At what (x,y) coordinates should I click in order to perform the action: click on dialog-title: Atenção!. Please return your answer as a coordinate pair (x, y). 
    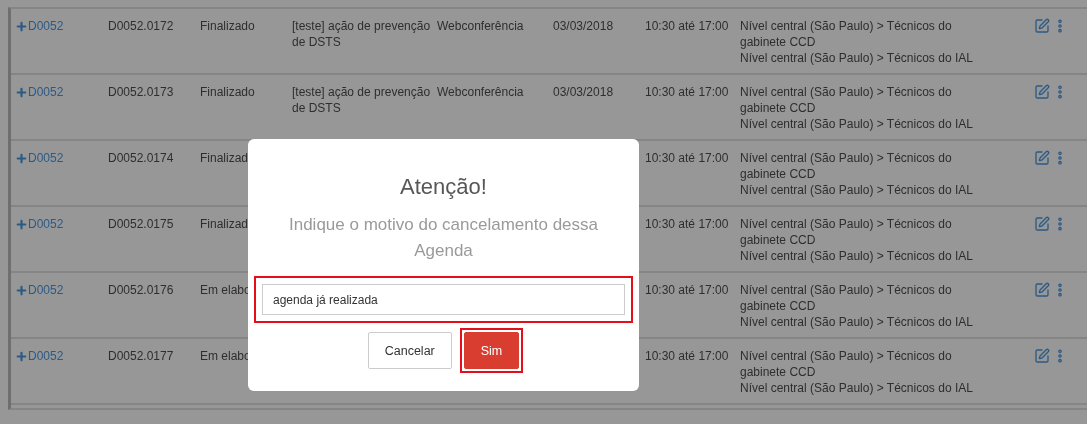
    Looking at the image, I should click on (443, 187).